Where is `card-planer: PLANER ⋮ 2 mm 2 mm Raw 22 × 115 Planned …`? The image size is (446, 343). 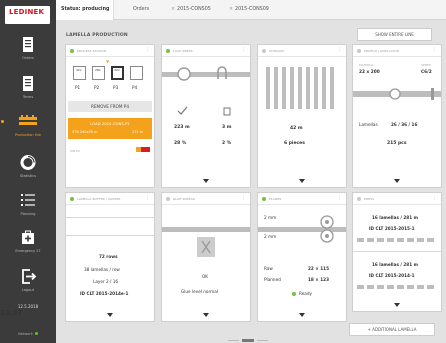 card-planer: PLANER ⋮ 2 mm 2 mm Raw 22 × 115 Planned … is located at coordinates (302, 257).